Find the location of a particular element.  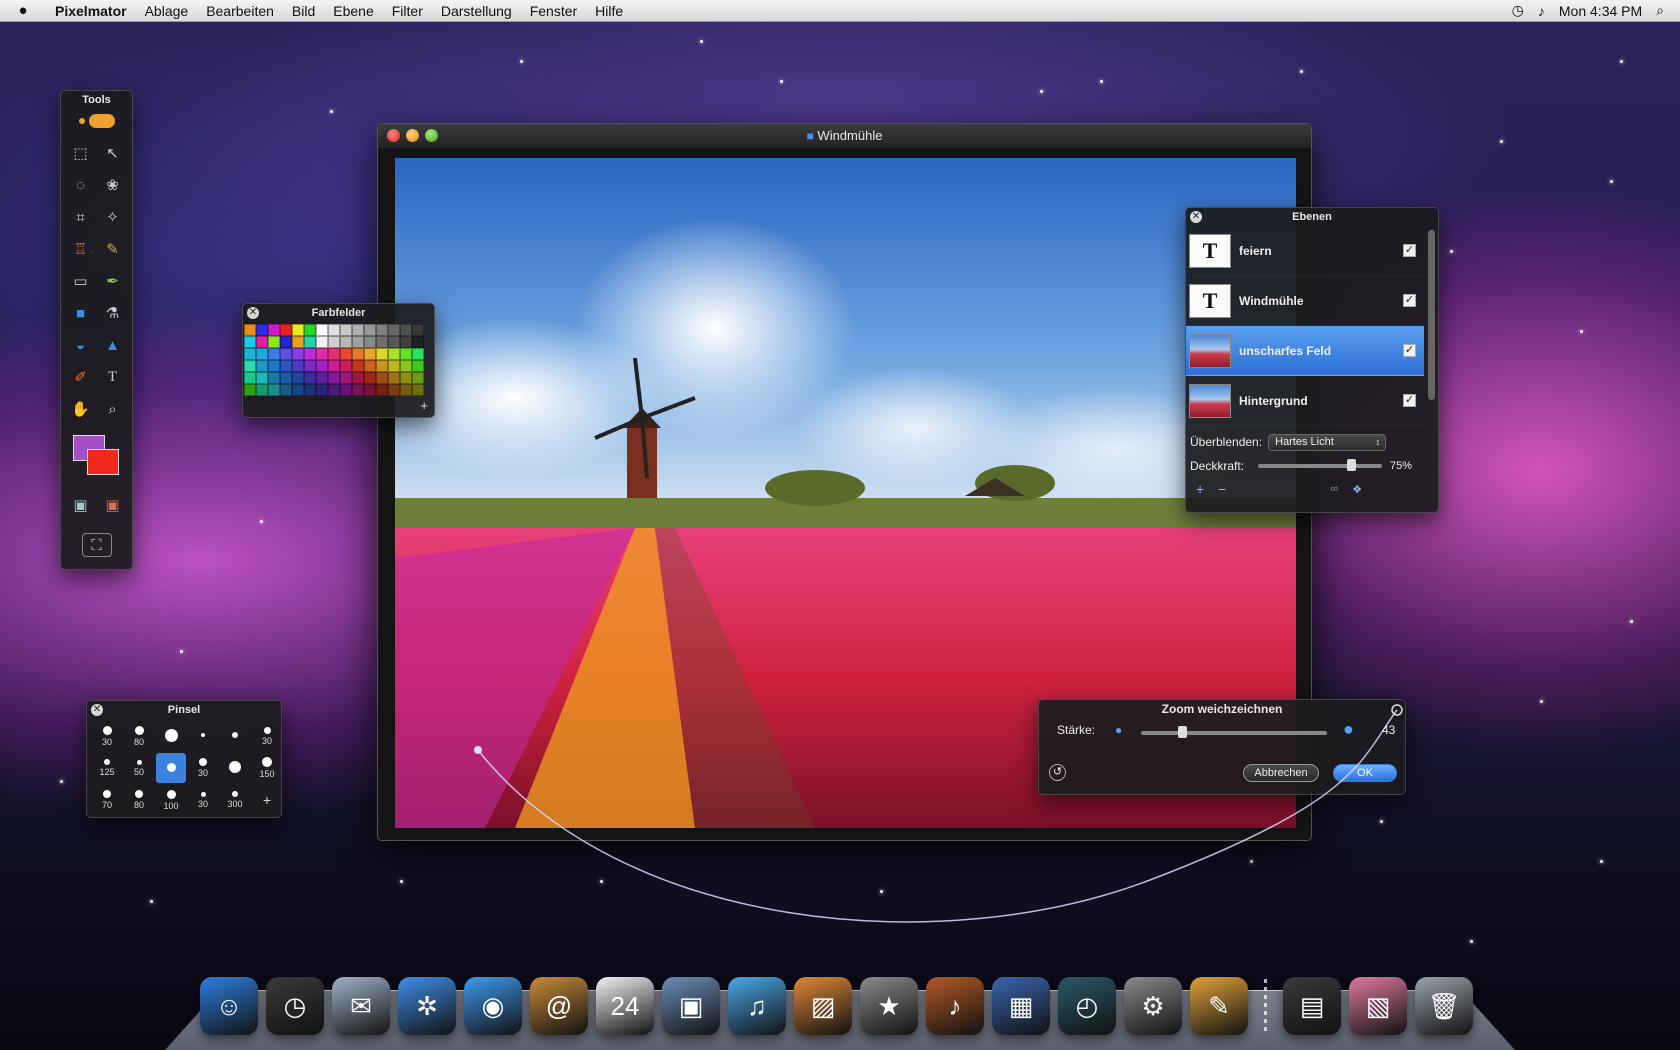

mail-icon: ✉ is located at coordinates (361, 1006).